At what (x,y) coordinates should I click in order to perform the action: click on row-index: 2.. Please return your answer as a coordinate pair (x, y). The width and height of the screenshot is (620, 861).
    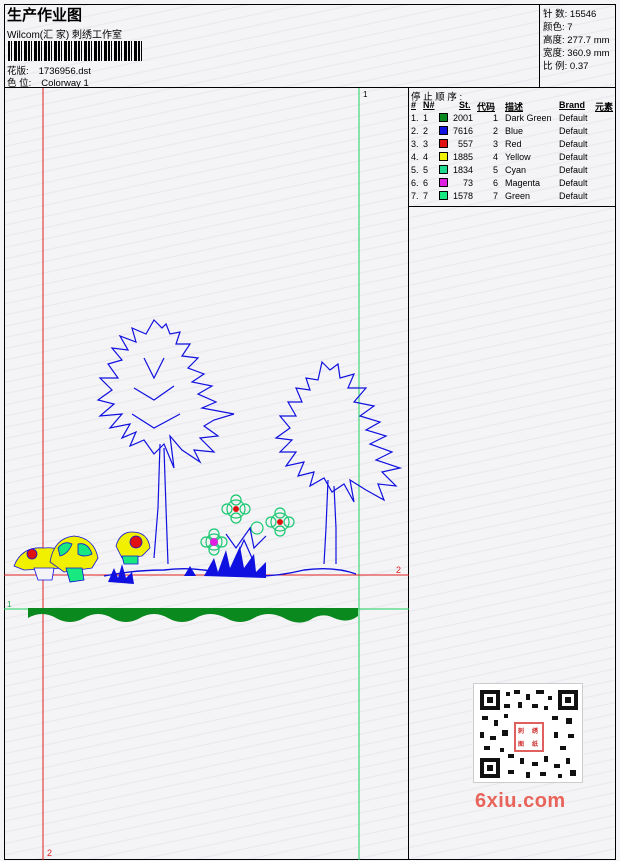
    Looking at the image, I should click on (415, 131).